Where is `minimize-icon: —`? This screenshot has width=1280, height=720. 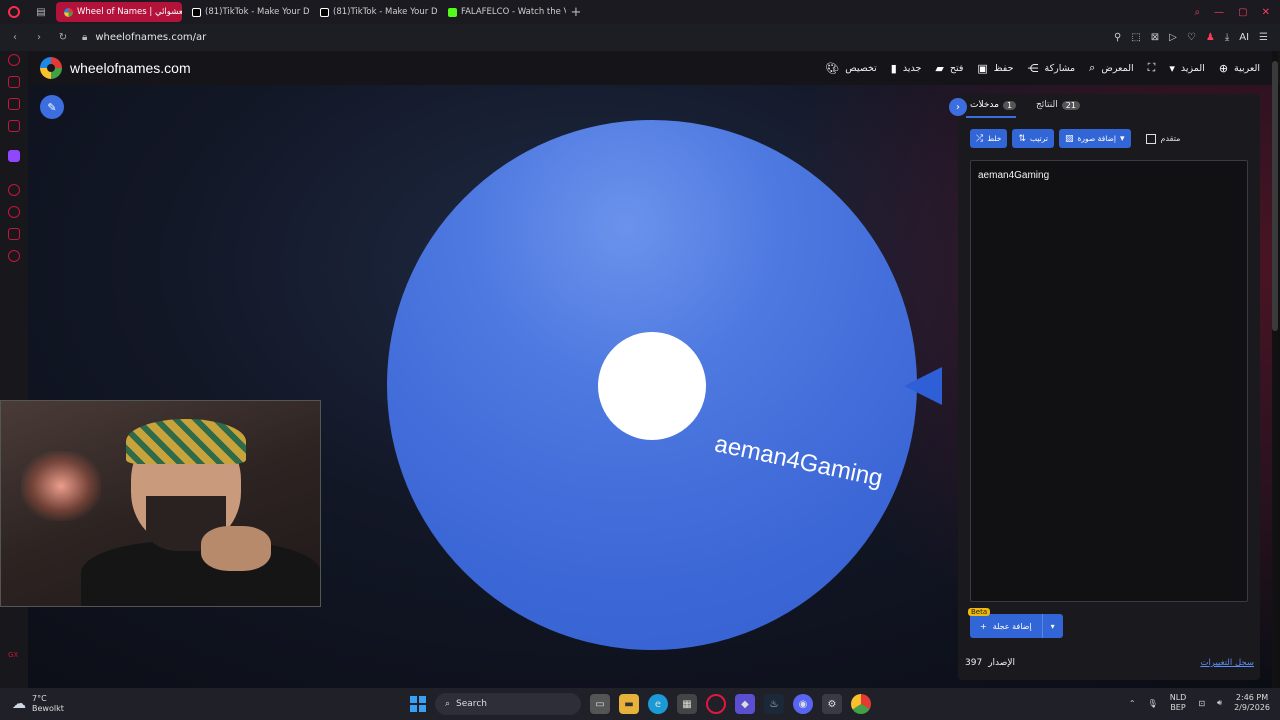
minimize-icon: — is located at coordinates (1219, 12).